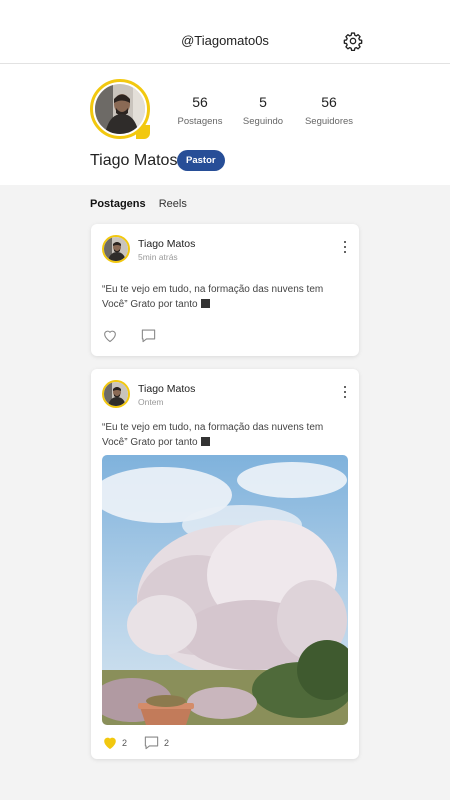  I want to click on profile-avatar, so click(120, 109).